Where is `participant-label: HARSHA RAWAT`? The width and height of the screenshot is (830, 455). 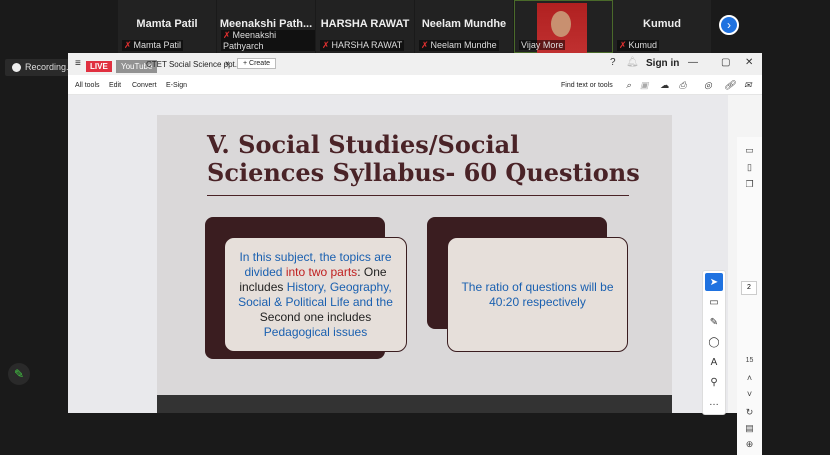 participant-label: HARSHA RAWAT is located at coordinates (367, 45).